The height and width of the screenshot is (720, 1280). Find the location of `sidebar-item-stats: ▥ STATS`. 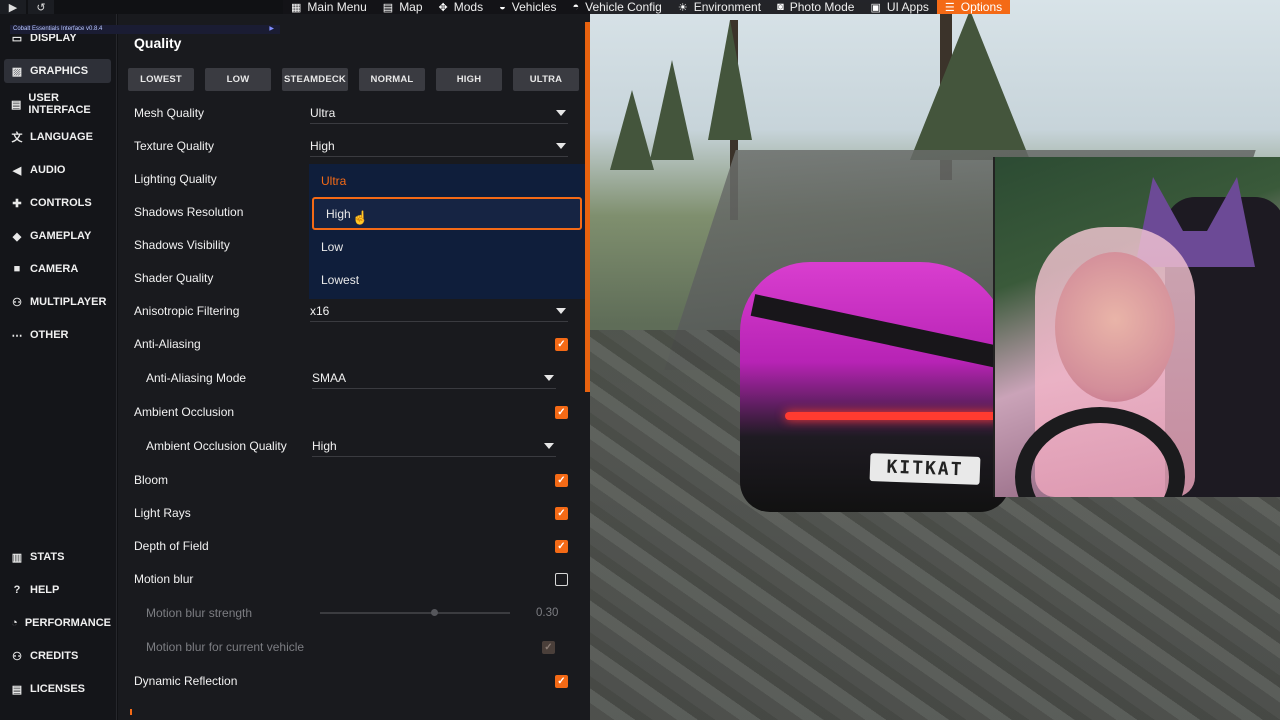

sidebar-item-stats: ▥ STATS is located at coordinates (57, 557).